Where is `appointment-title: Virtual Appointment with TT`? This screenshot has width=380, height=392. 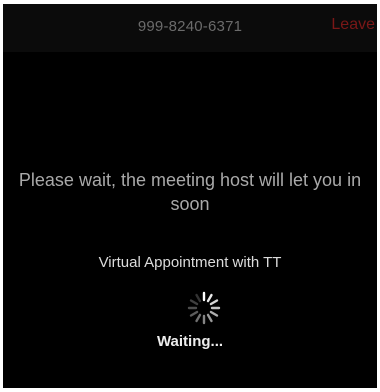
appointment-title: Virtual Appointment with TT is located at coordinates (190, 262).